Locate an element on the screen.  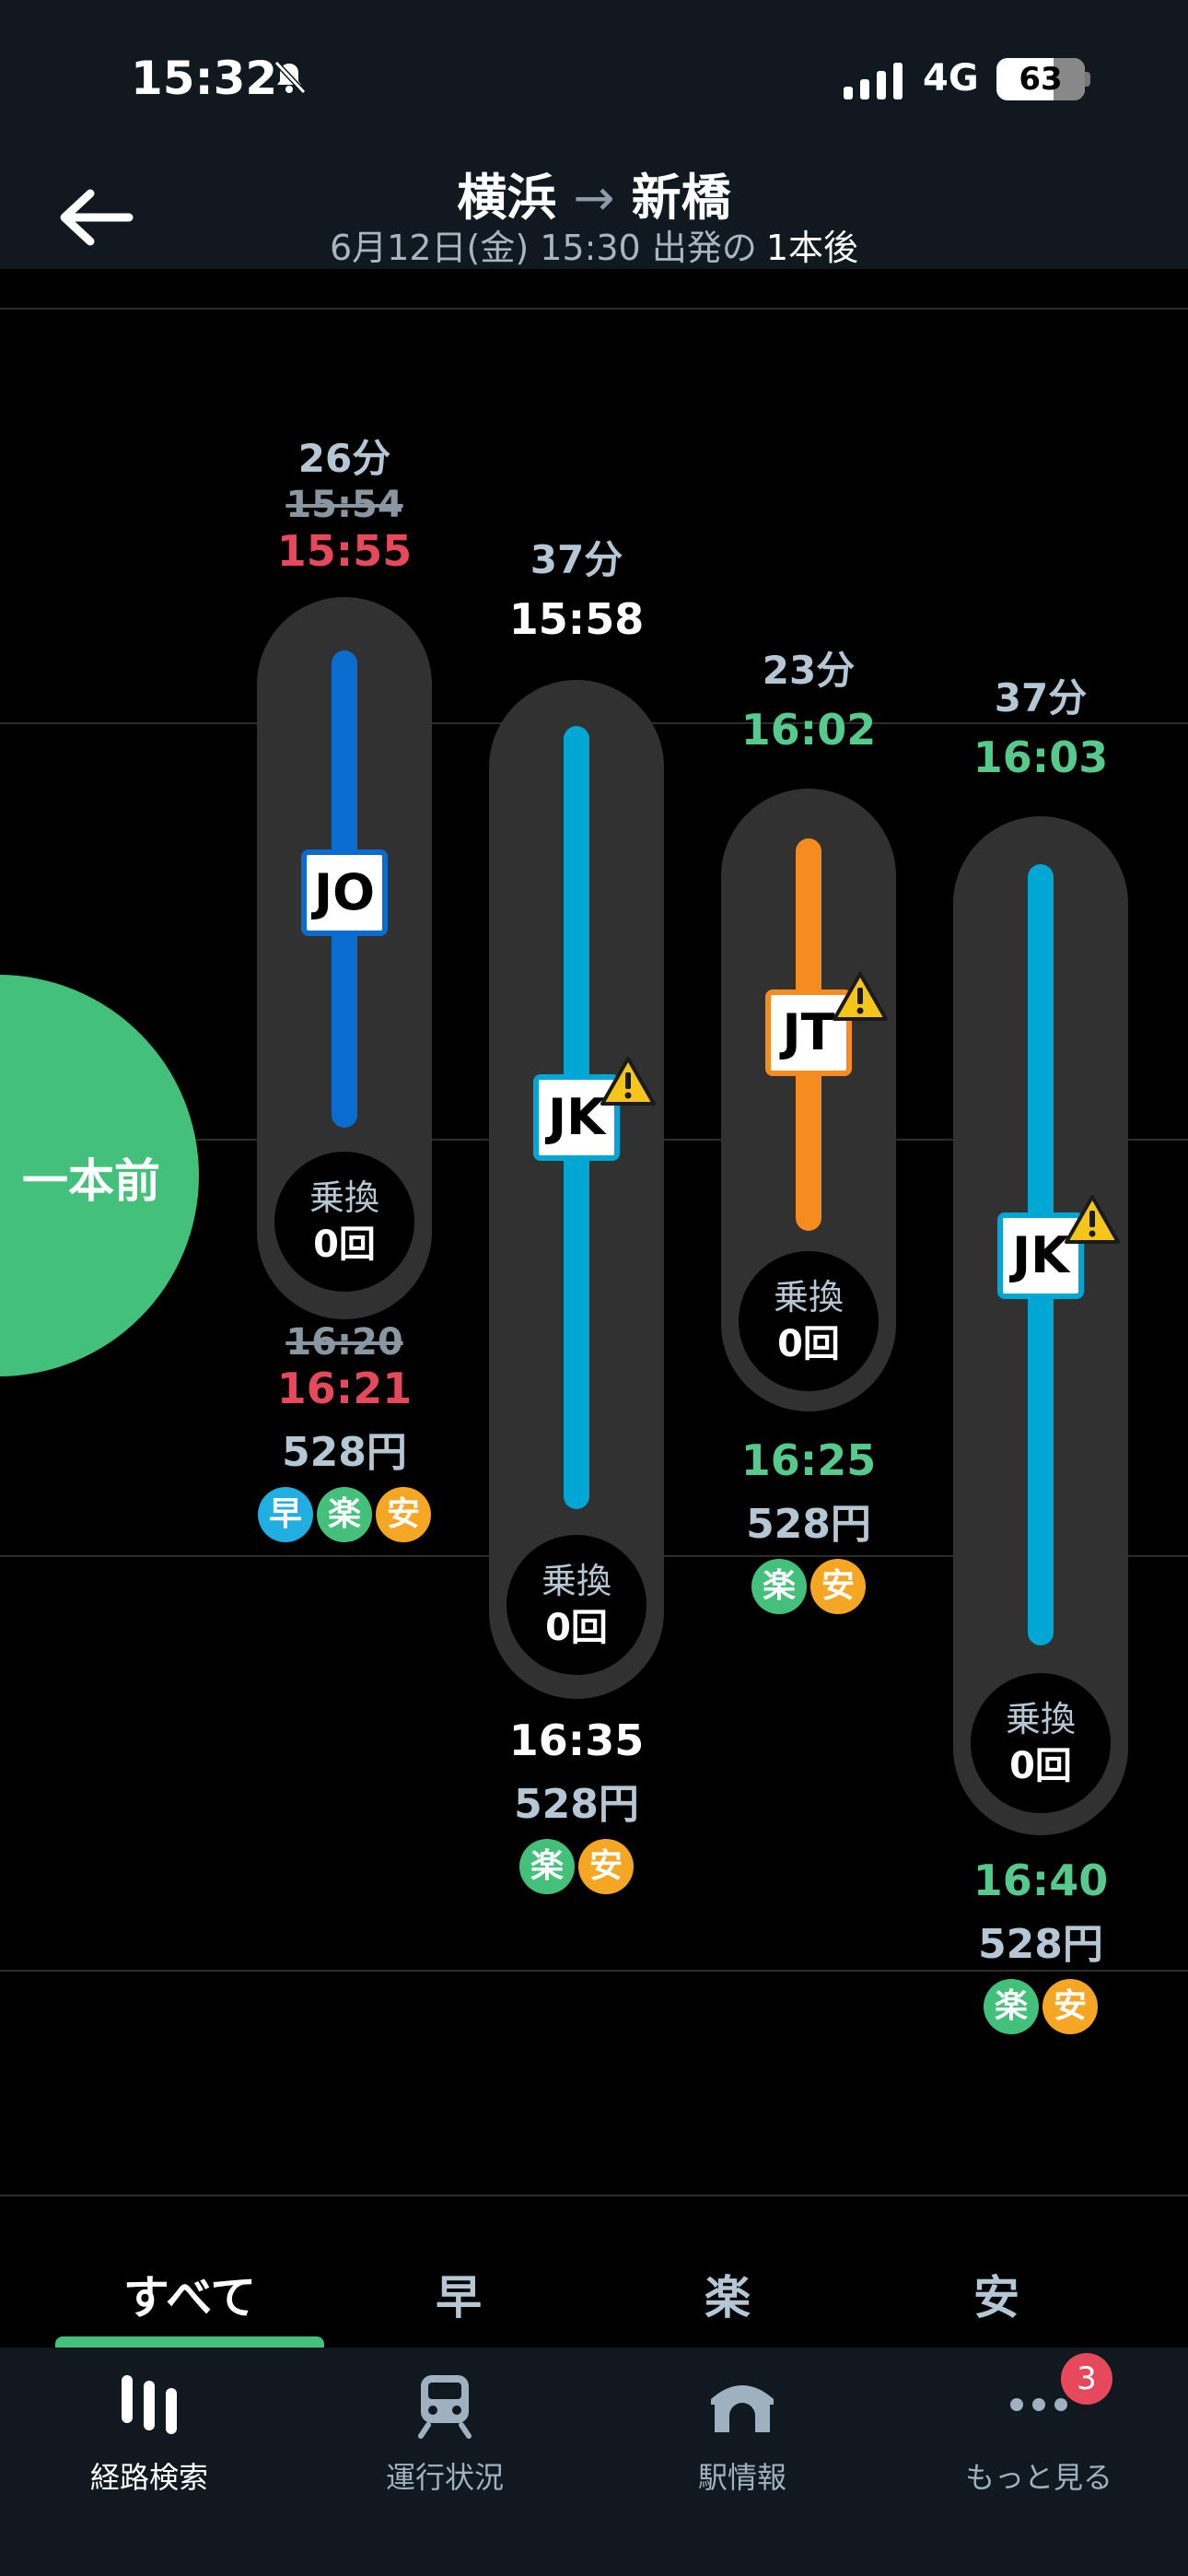
tag-fastest: 早 is located at coordinates (285, 1514).